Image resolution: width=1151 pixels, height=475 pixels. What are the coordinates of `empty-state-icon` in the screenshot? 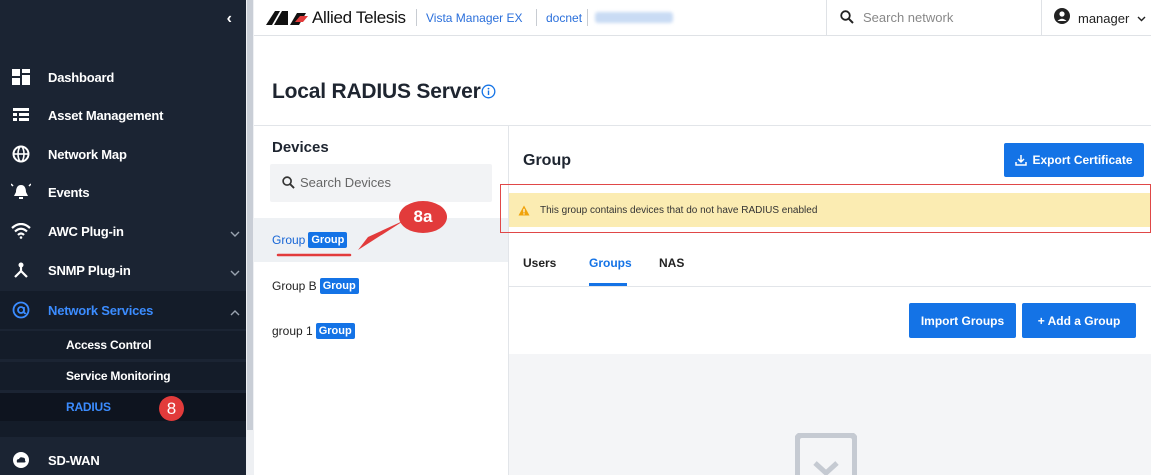 It's located at (826, 453).